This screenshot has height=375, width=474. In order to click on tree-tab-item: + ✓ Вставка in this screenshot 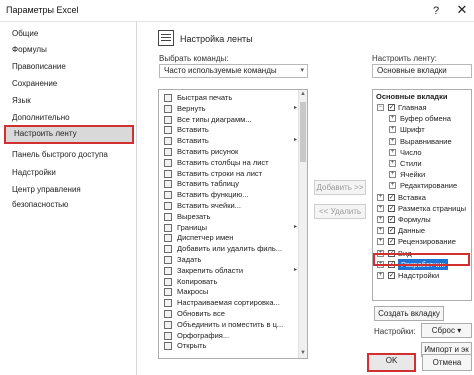, I will do `click(421, 197)`.